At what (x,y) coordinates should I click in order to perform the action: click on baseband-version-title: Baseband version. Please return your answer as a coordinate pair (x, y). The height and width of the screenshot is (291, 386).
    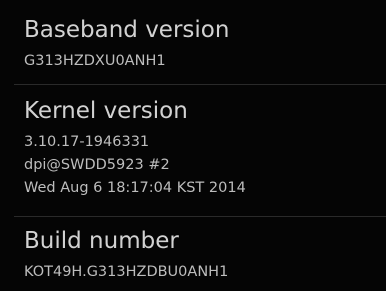
    Looking at the image, I should click on (127, 30).